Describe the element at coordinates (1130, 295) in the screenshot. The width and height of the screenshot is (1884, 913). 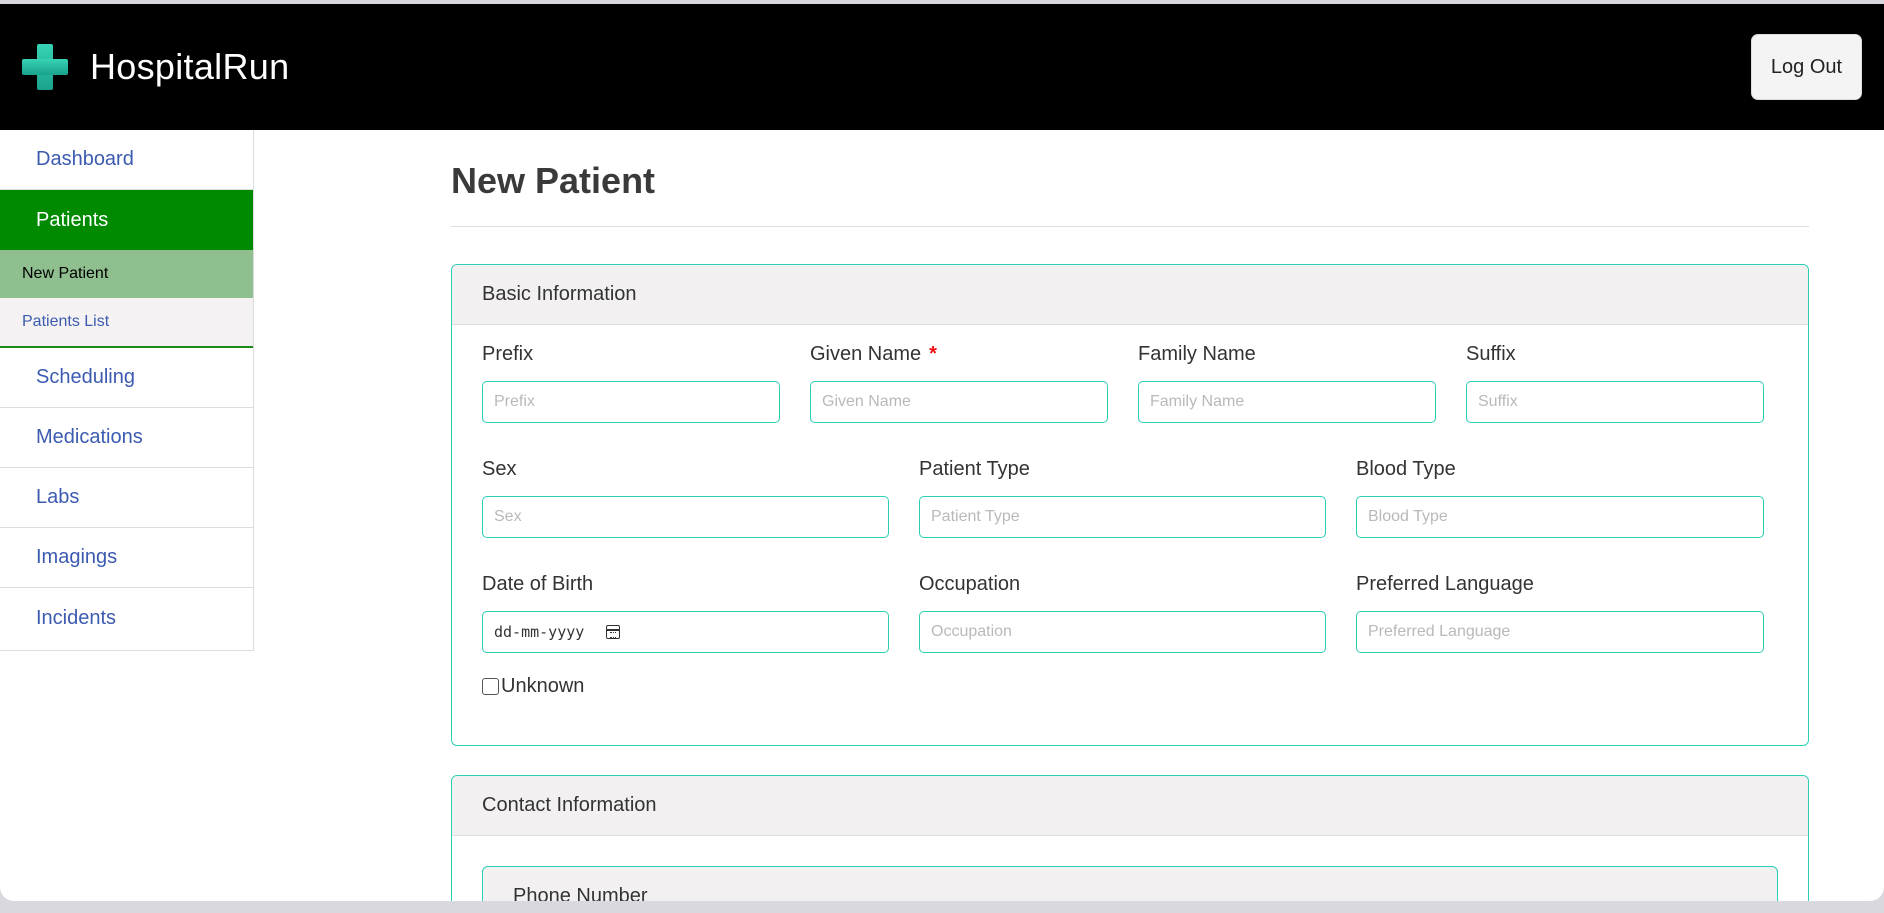
I see `basic-information-header: Basic Information` at that location.